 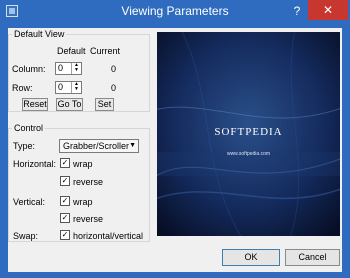 I want to click on preview-brand-text: SOFTPEDIA, so click(x=248, y=132).